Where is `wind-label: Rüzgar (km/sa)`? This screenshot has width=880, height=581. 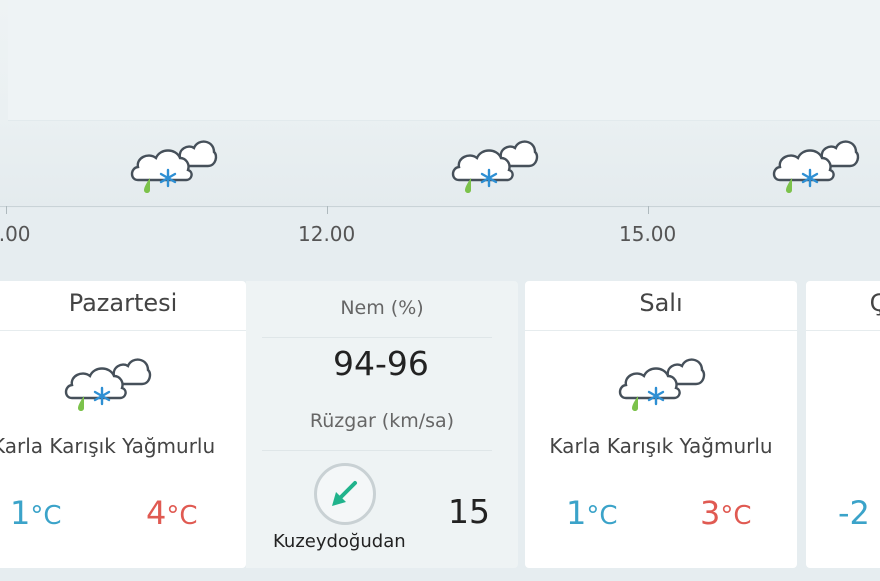
wind-label: Rüzgar (km/sa) is located at coordinates (382, 421).